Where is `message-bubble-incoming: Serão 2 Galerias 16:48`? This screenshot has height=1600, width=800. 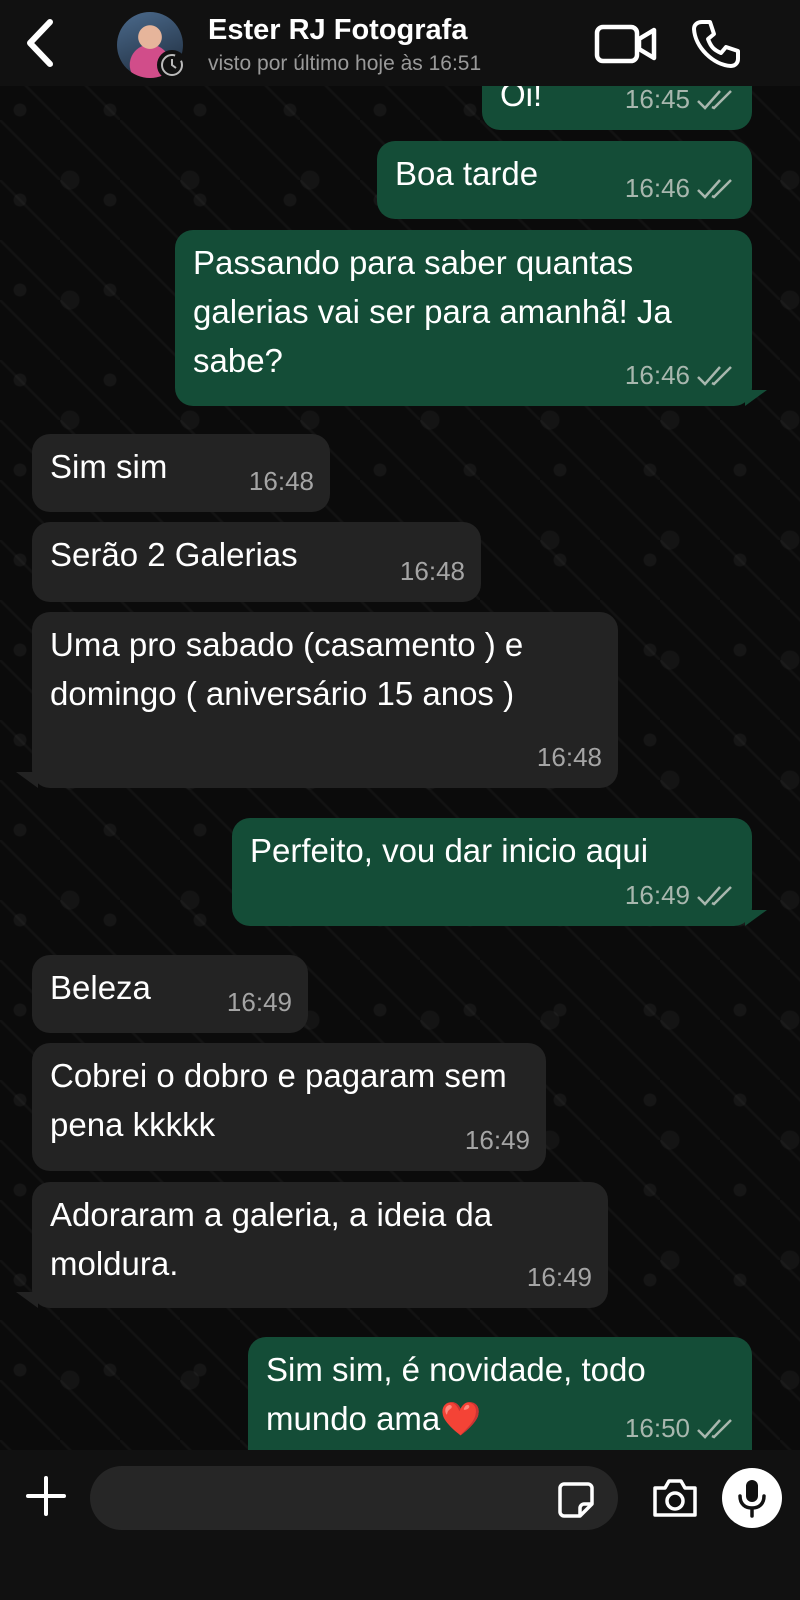 message-bubble-incoming: Serão 2 Galerias 16:48 is located at coordinates (256, 562).